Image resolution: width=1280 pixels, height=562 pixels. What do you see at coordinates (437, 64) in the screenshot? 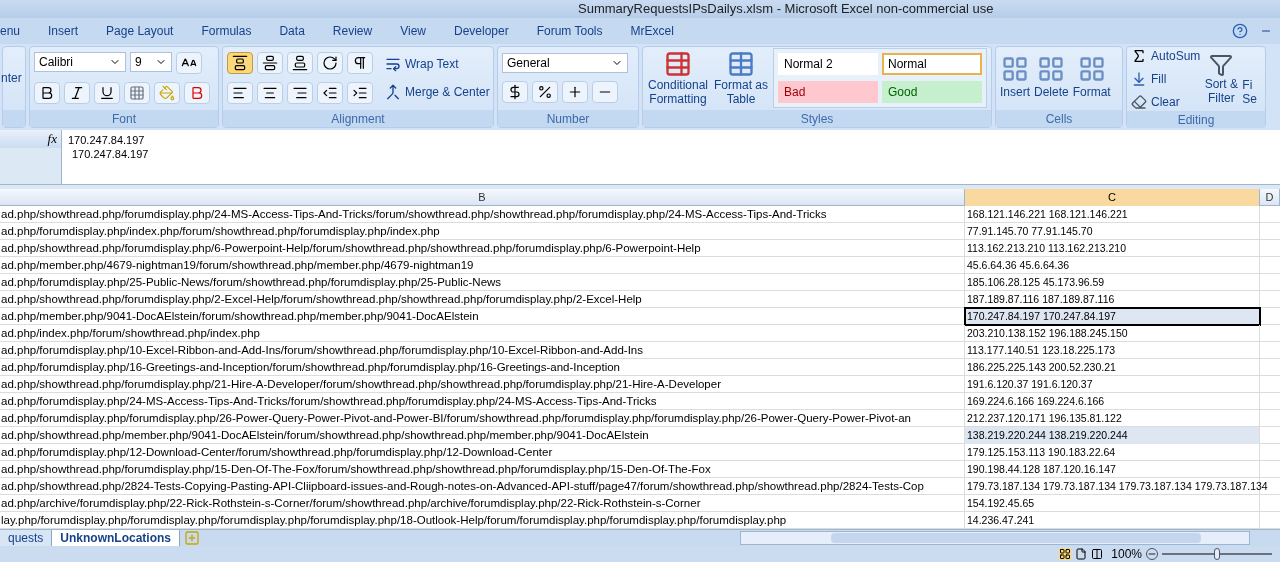
I see `wrap-text-button: Wrap Text` at bounding box center [437, 64].